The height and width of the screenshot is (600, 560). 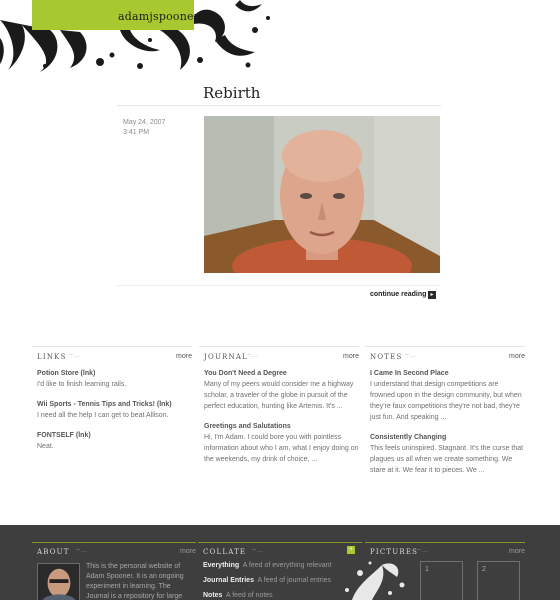 What do you see at coordinates (144, 128) in the screenshot?
I see `post-date: May 24, 2007 3:41 PM` at bounding box center [144, 128].